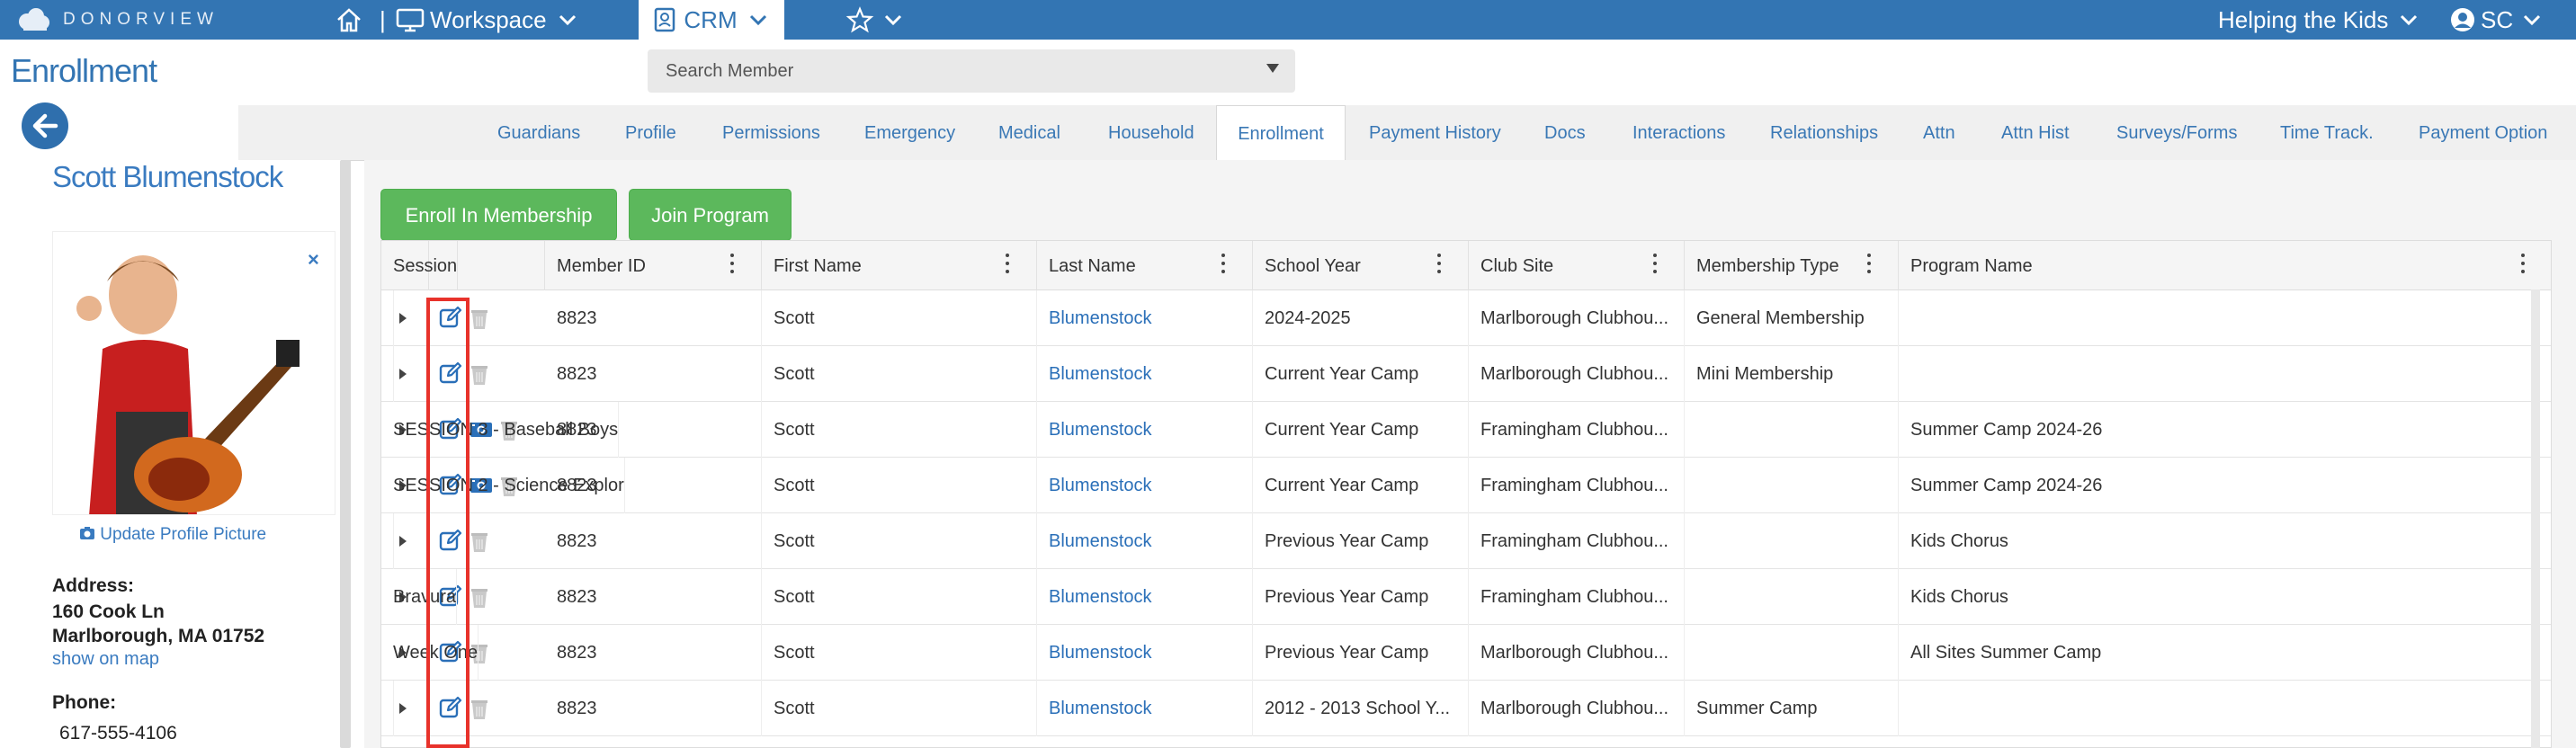  I want to click on home-icon, so click(349, 20).